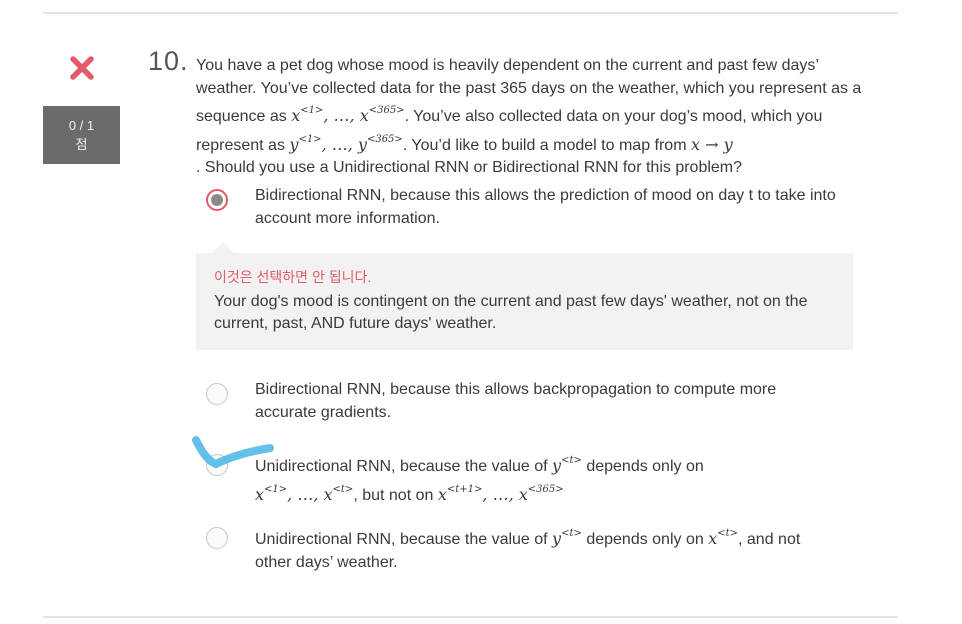 This screenshot has width=962, height=624. I want to click on math-x-range-future: x<t+1>, …, x<365>, so click(500, 493).